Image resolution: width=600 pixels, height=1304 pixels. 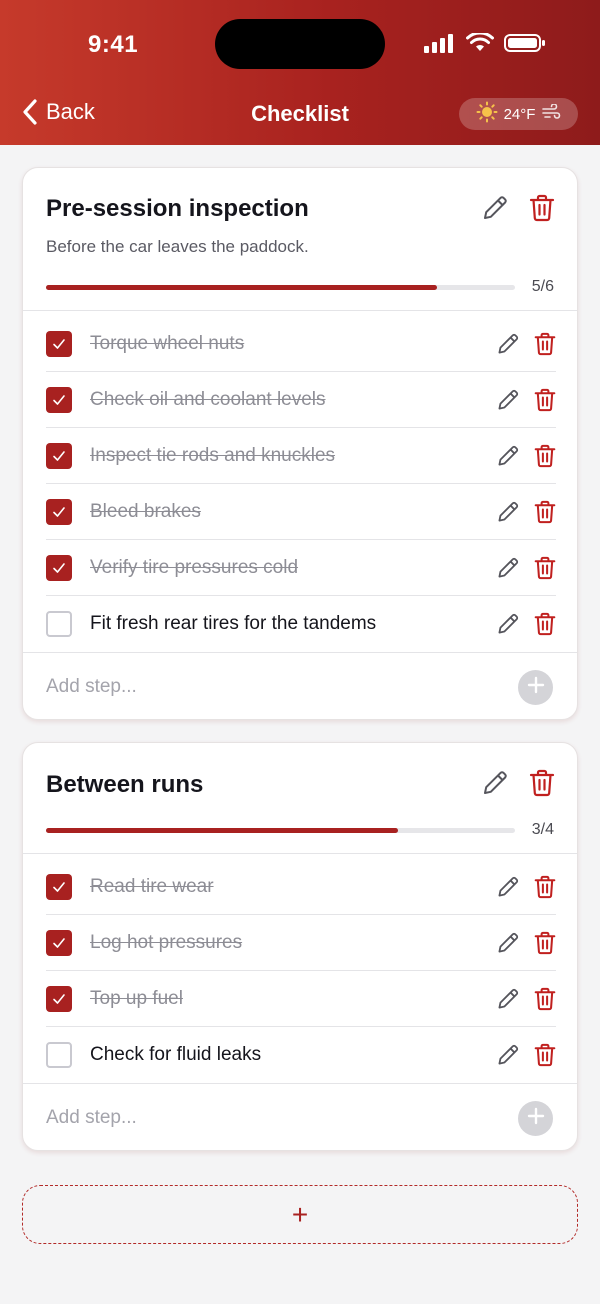 I want to click on step-row: Log hot pressures, so click(x=301, y=943).